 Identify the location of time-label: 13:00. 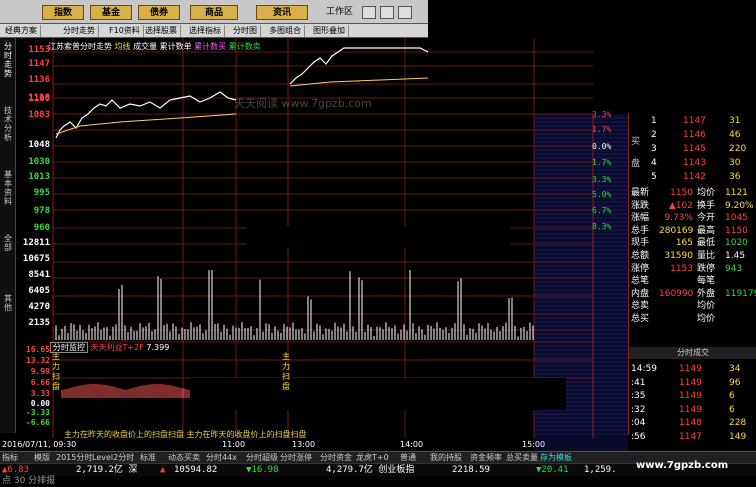
(304, 444).